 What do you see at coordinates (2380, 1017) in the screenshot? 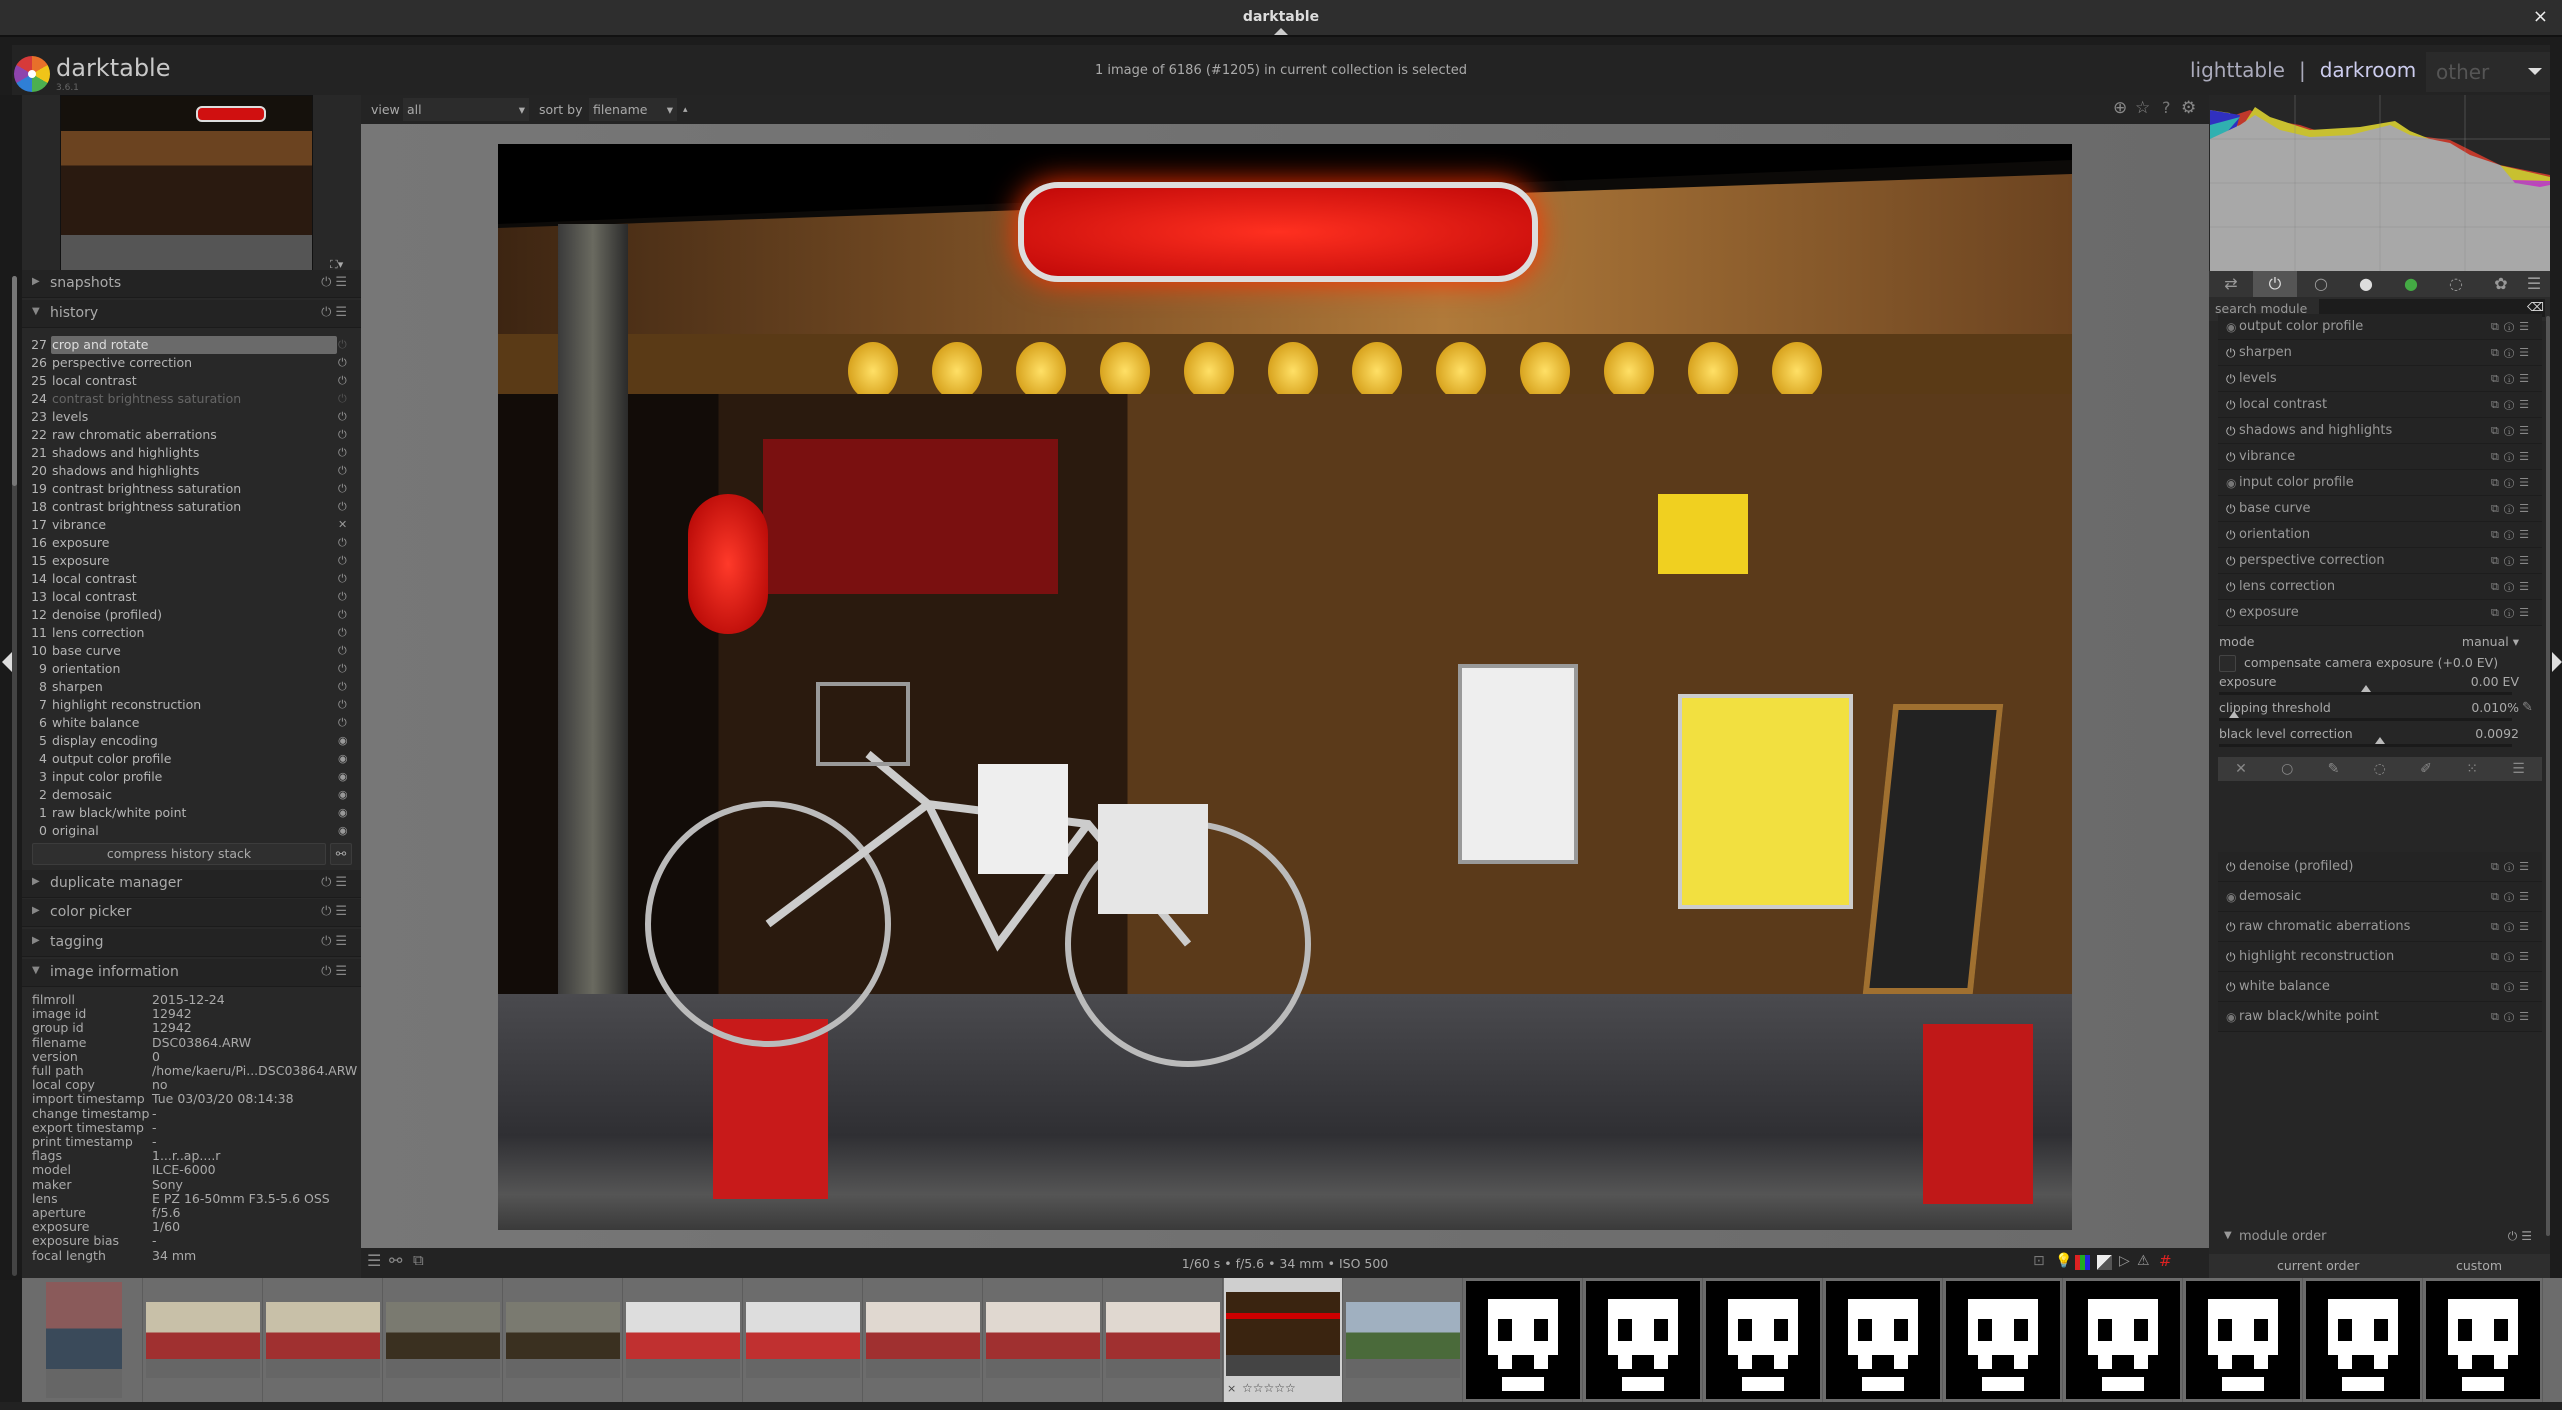
I see `module-raw-black-white-point: ◉ raw black/white point ⧉ⓘ☰` at bounding box center [2380, 1017].